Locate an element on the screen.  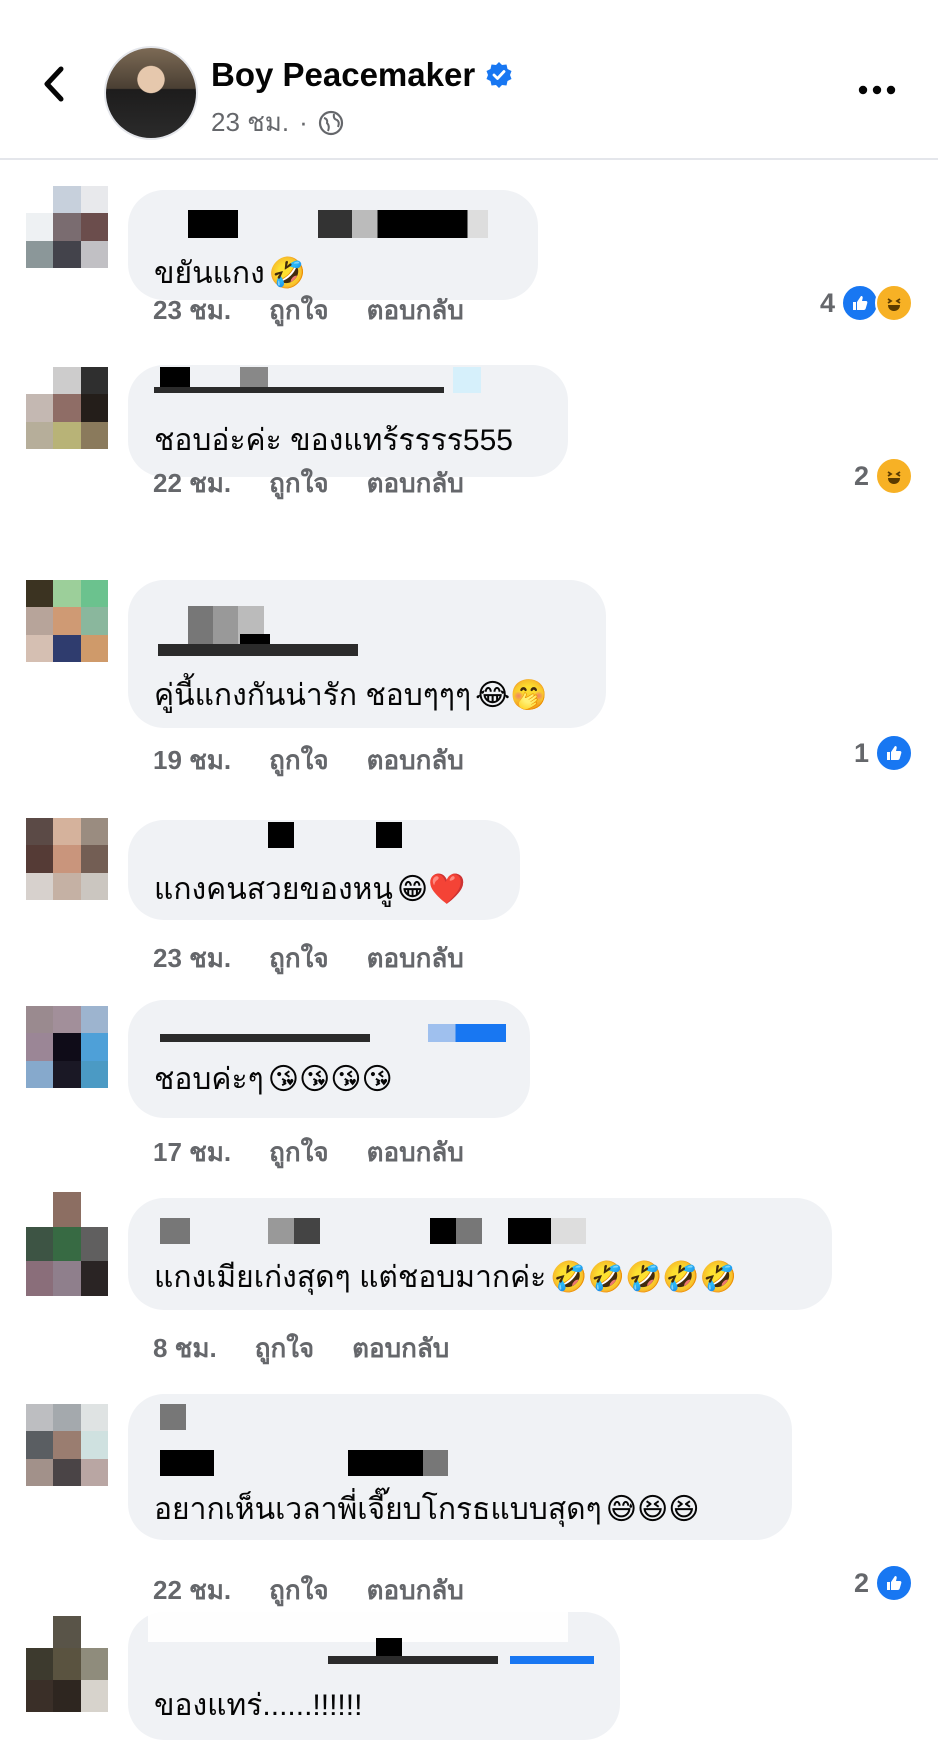
reaction-summary: 1 is located at coordinates (883, 753).